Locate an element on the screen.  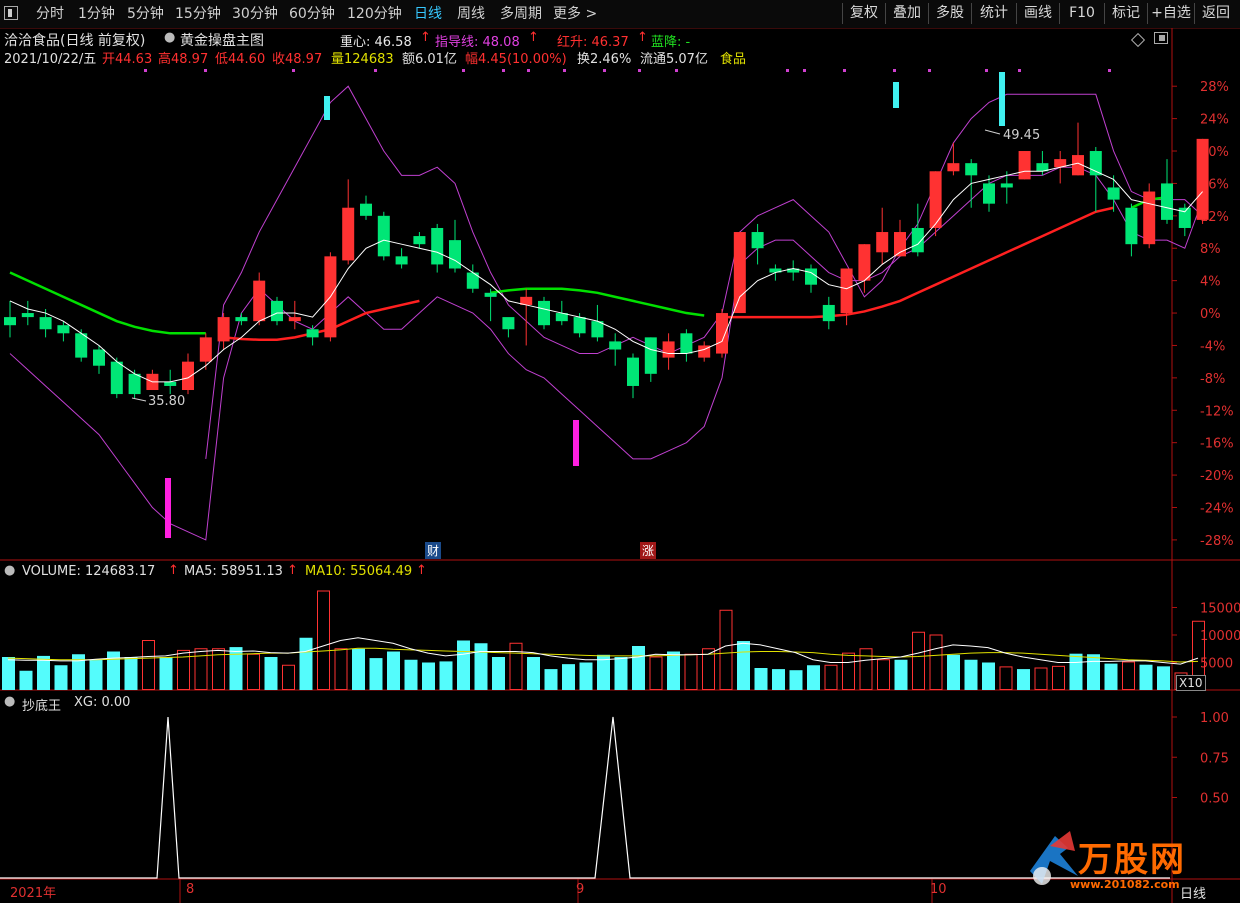
footer-month-9: 9 is located at coordinates (580, 889).